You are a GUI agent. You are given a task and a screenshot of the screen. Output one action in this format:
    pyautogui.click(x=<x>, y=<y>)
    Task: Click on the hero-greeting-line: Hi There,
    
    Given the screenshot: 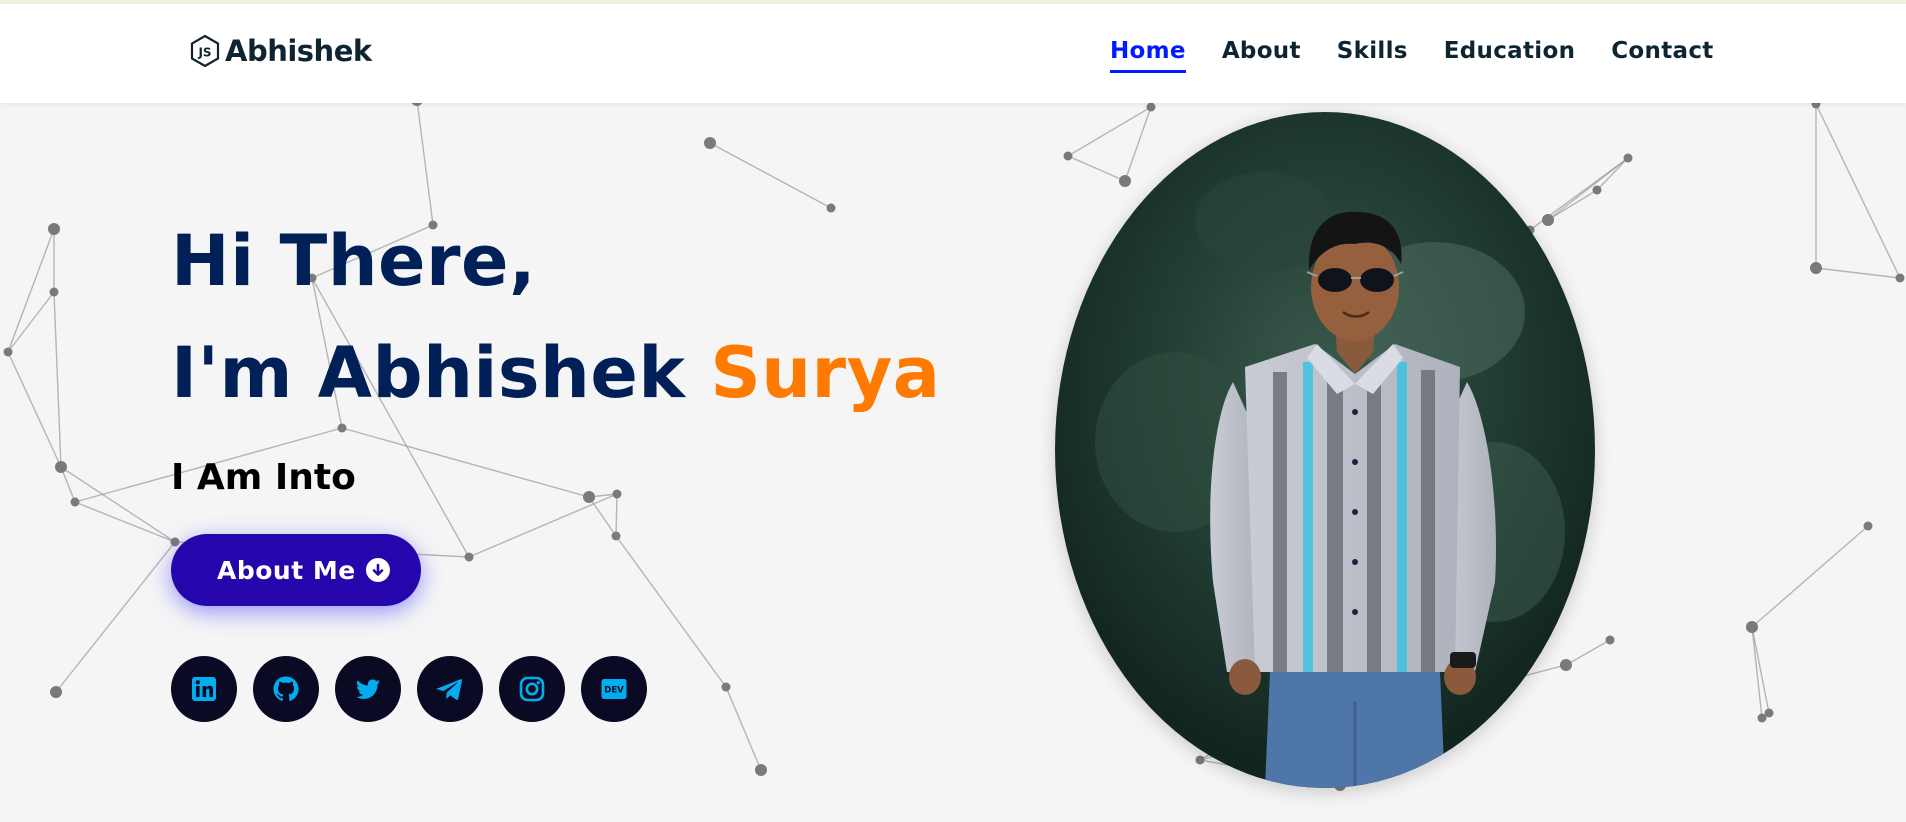 What is the action you would take?
    pyautogui.click(x=354, y=261)
    